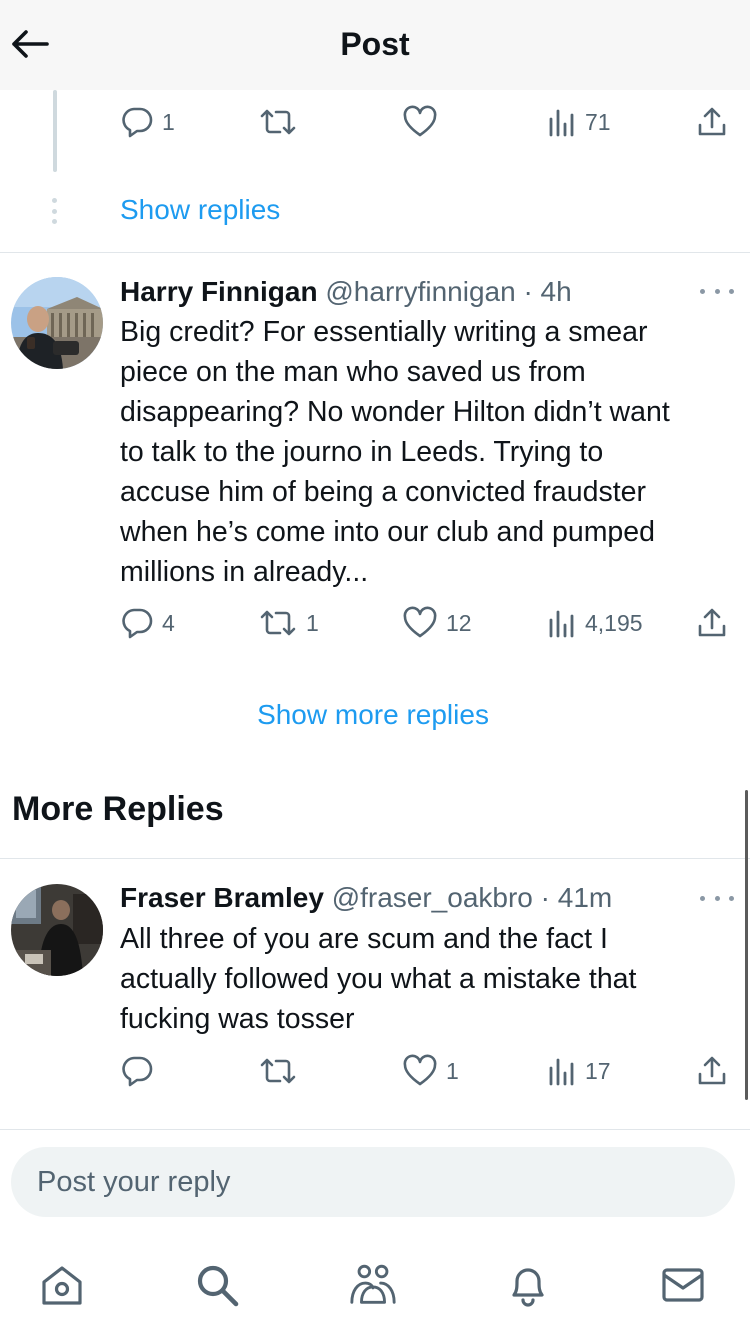 This screenshot has width=750, height=1334. I want to click on page-title: Post, so click(375, 44).